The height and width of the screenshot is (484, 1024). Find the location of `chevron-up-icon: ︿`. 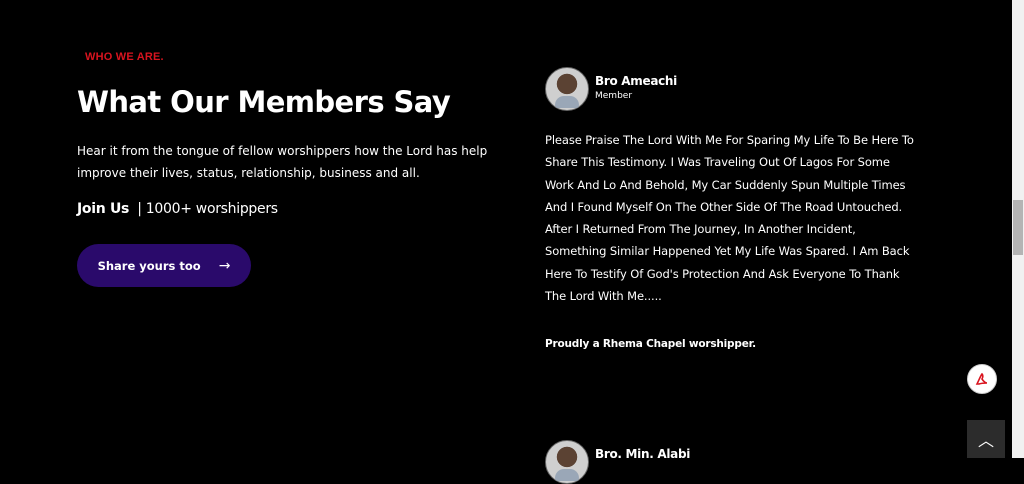

chevron-up-icon: ︿ is located at coordinates (985, 440).